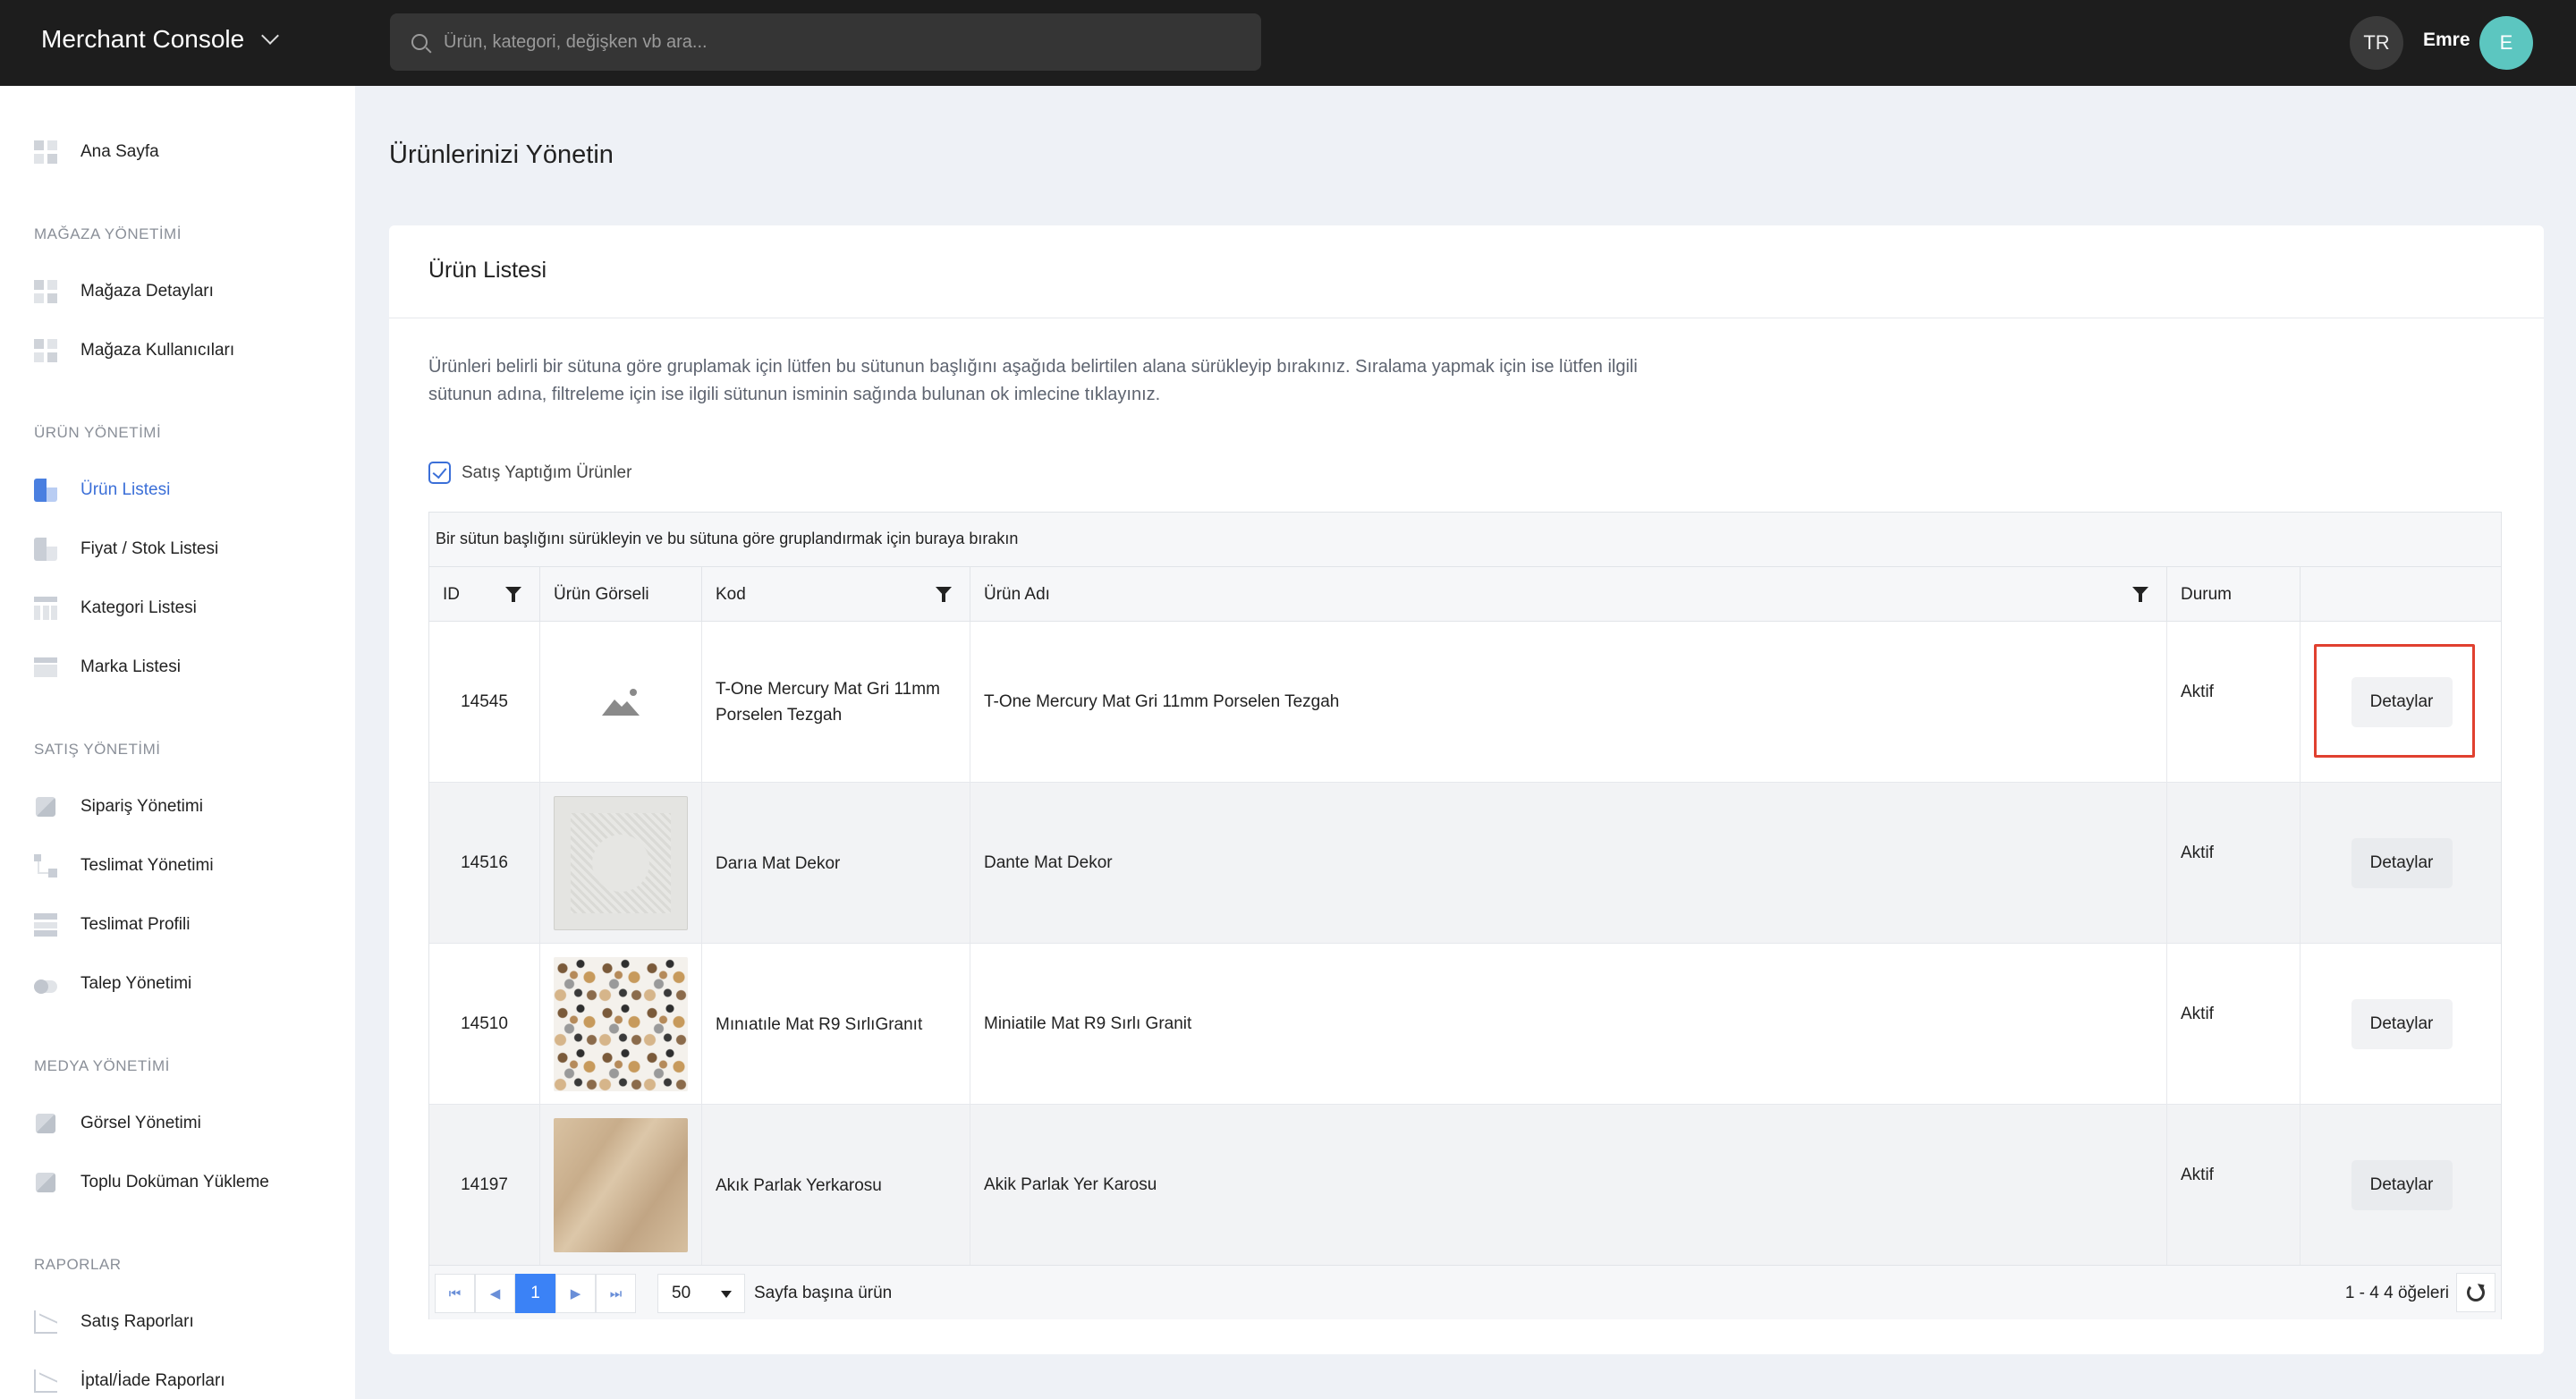 The image size is (2576, 1399). I want to click on search-bar, so click(825, 42).